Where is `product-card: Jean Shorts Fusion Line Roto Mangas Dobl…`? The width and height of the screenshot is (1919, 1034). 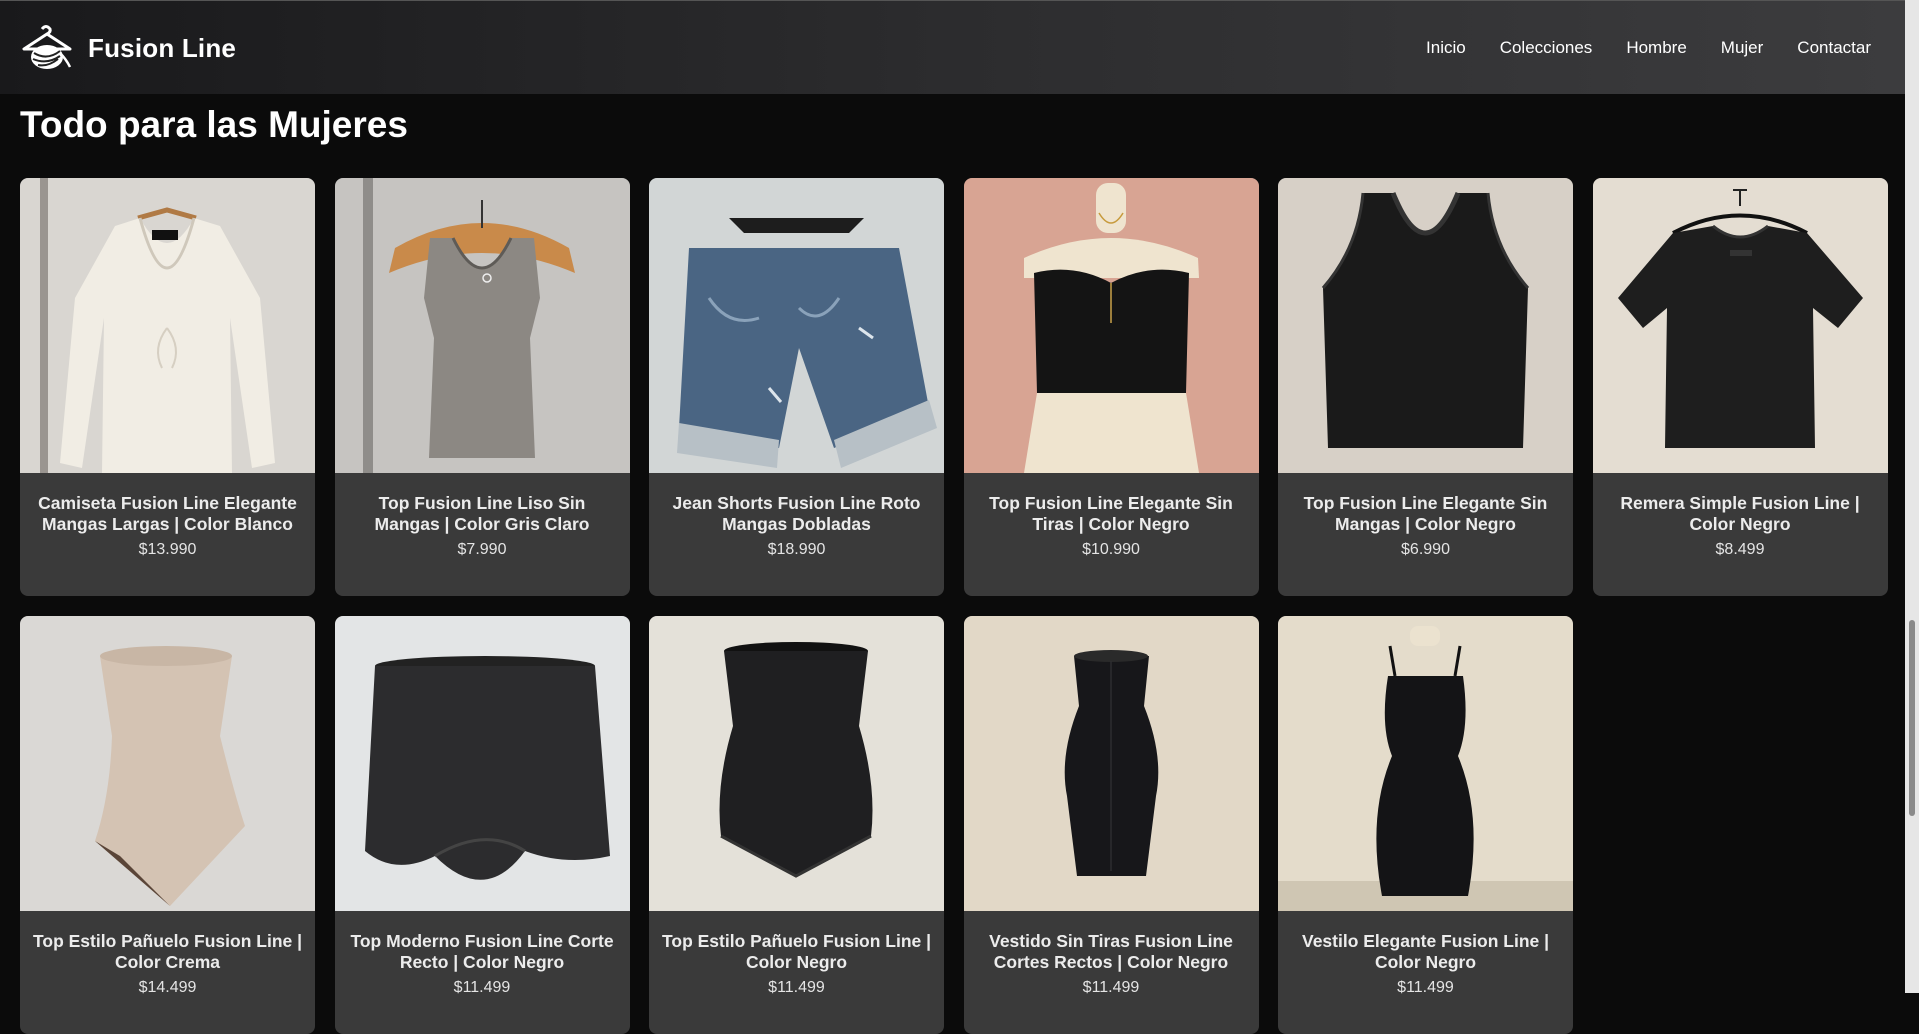
product-card: Jean Shorts Fusion Line Roto Mangas Dobl… is located at coordinates (796, 387).